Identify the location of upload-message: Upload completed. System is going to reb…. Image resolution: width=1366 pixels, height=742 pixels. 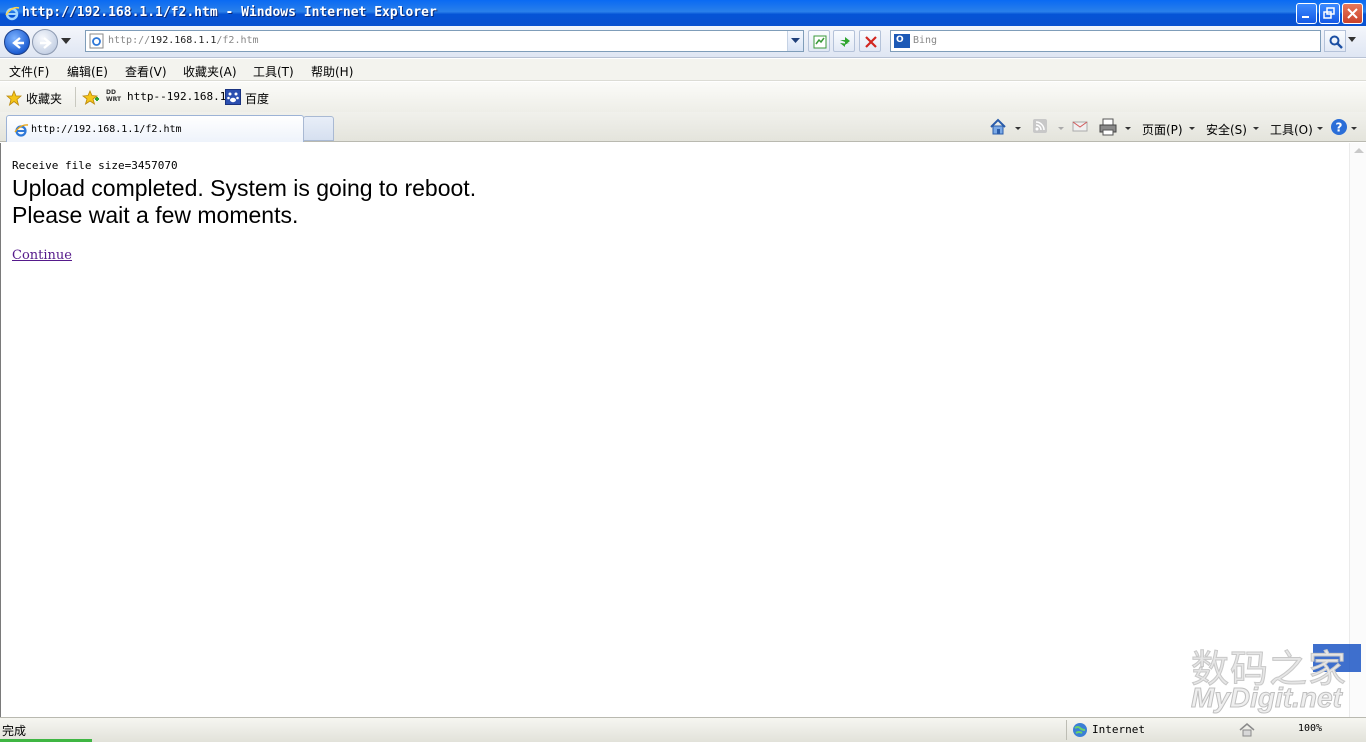
(244, 188).